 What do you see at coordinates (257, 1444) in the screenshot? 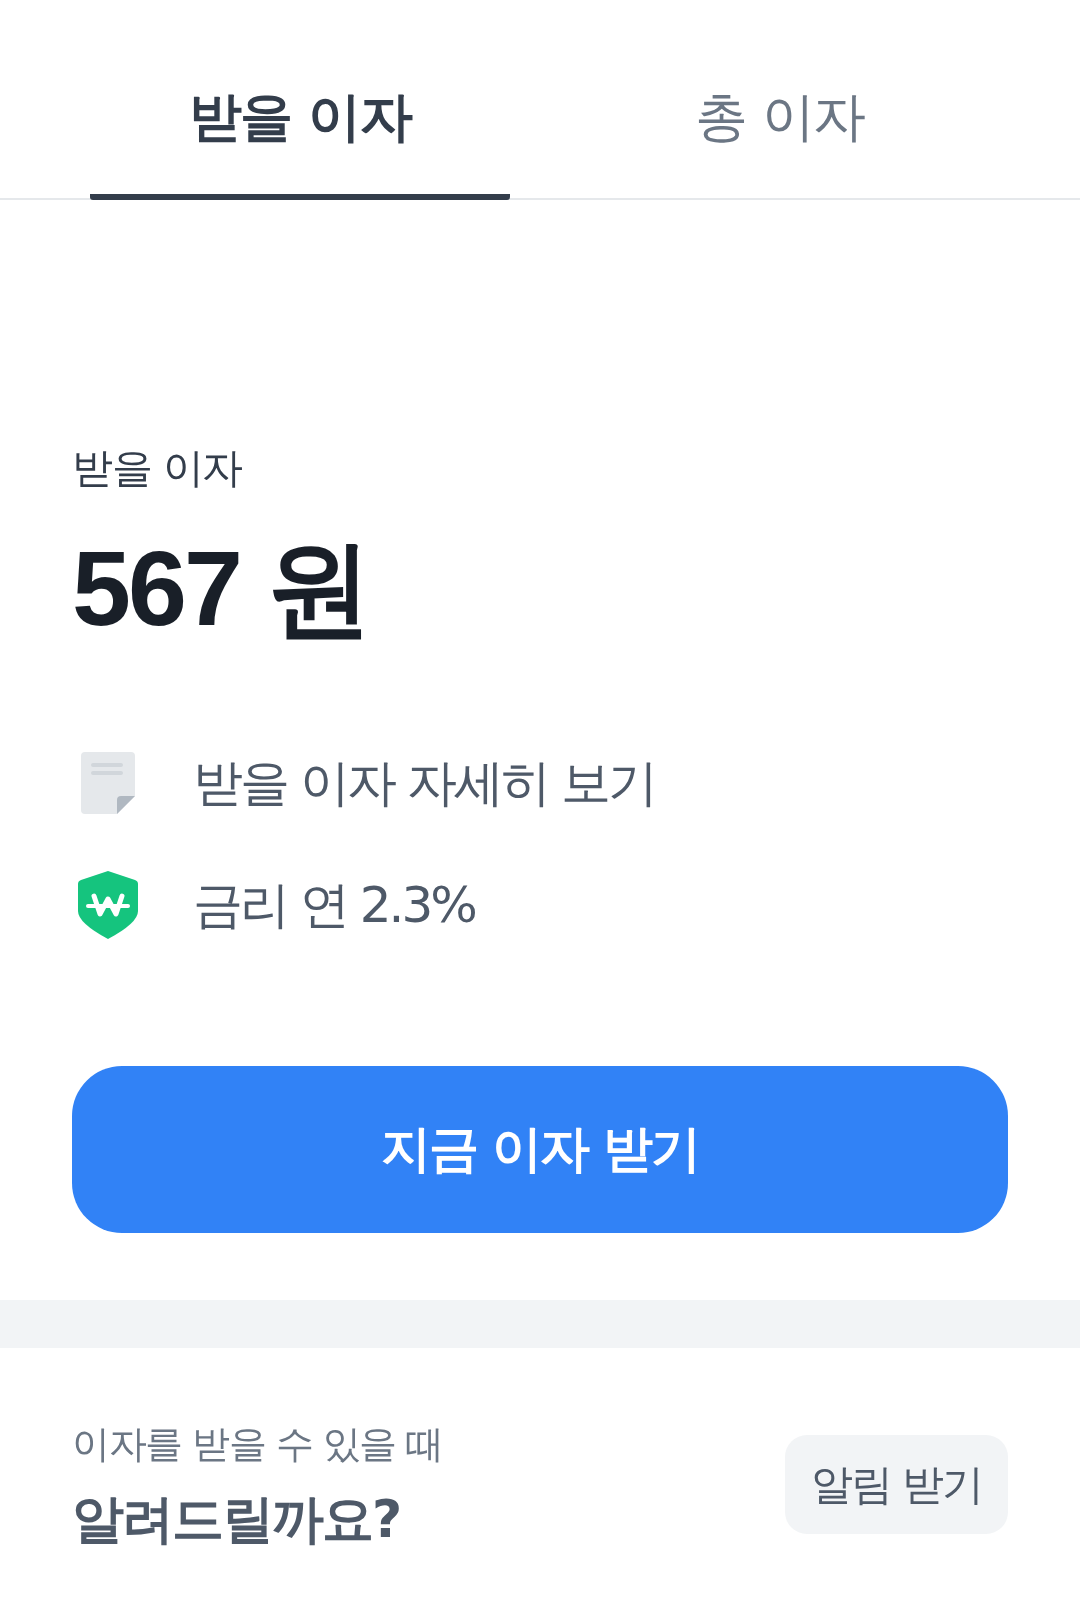
I see `notify-subtitle: 이자를 받을 수 있을 때` at bounding box center [257, 1444].